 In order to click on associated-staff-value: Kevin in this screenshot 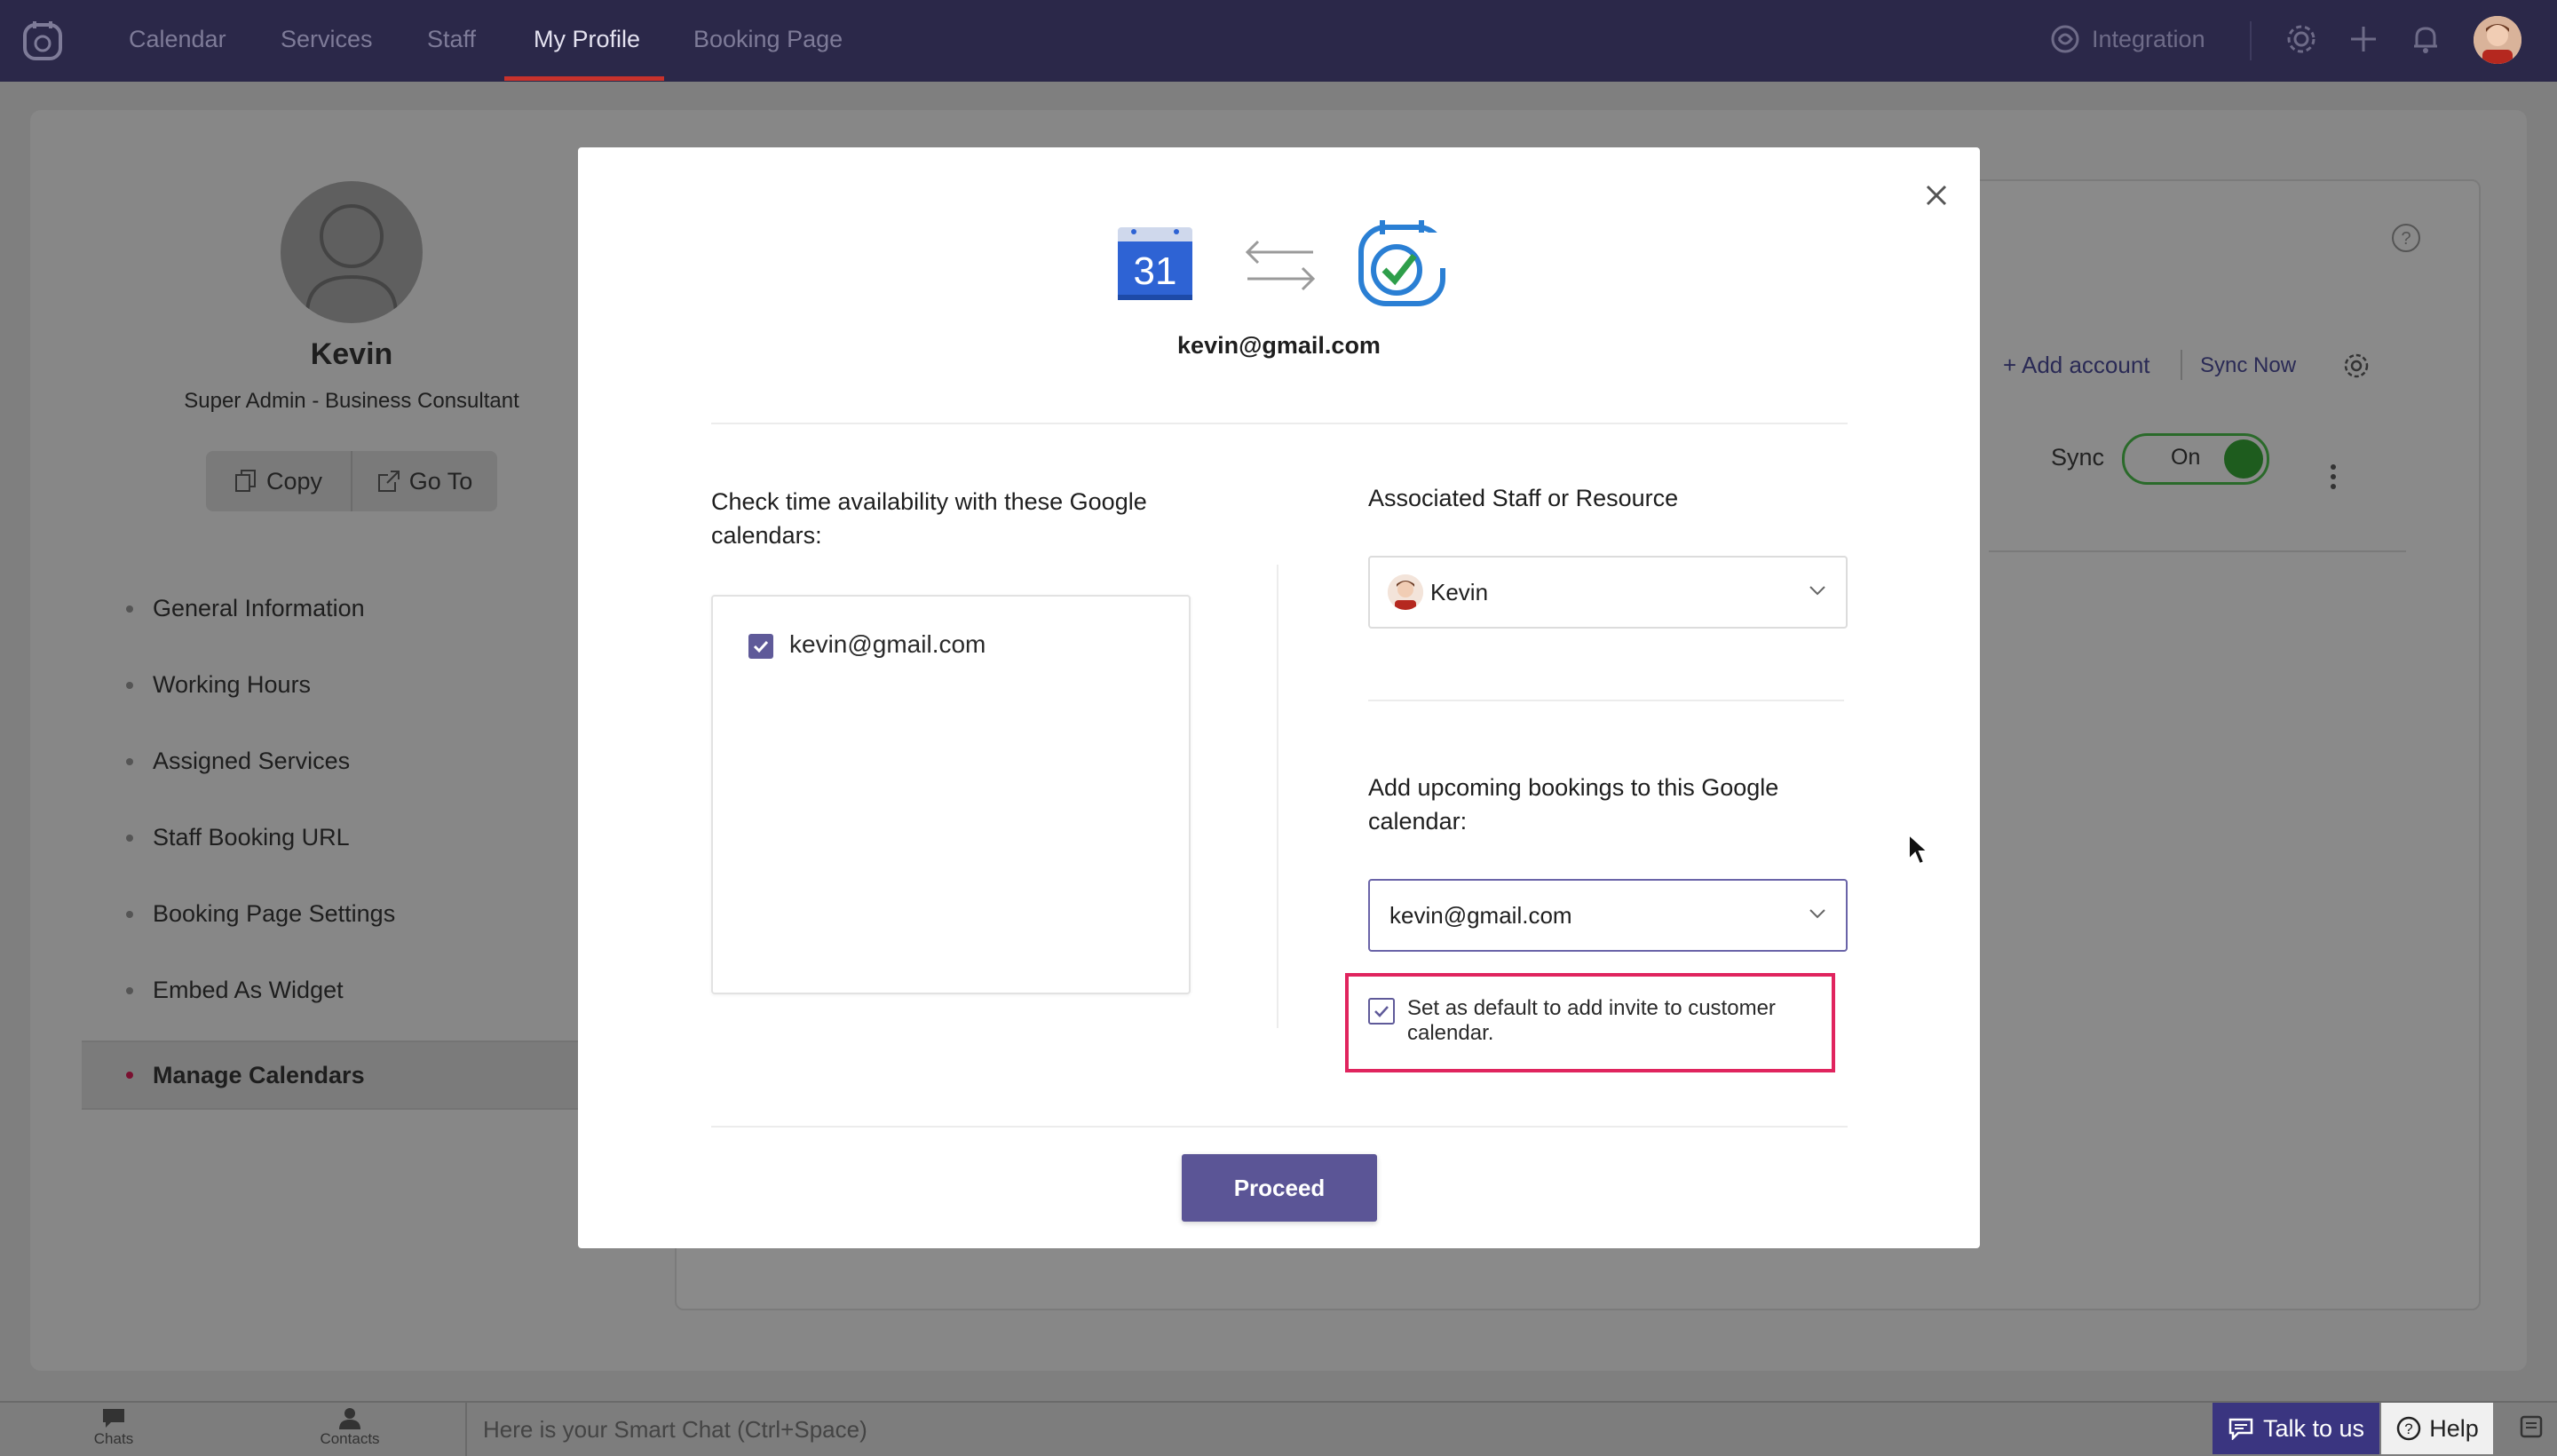, I will do `click(1459, 592)`.